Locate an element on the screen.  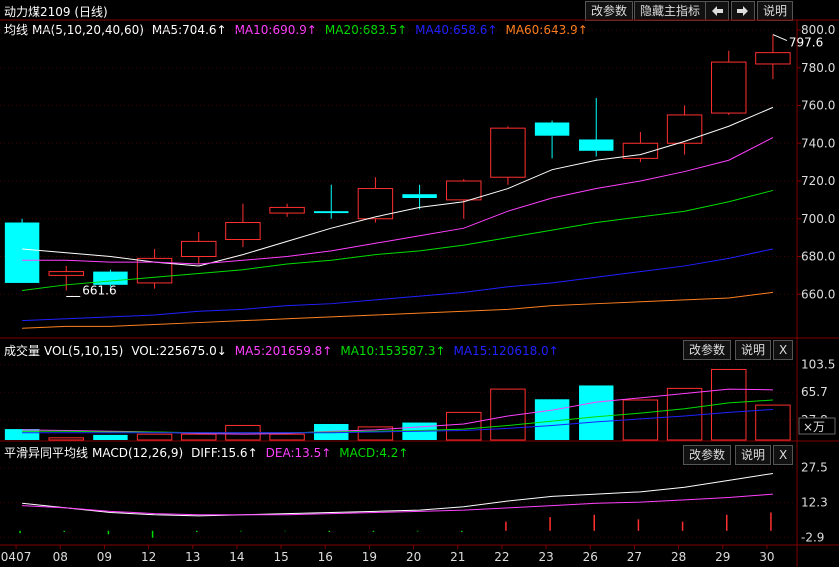
price-tick-label: 740.0 is located at coordinates (818, 143).